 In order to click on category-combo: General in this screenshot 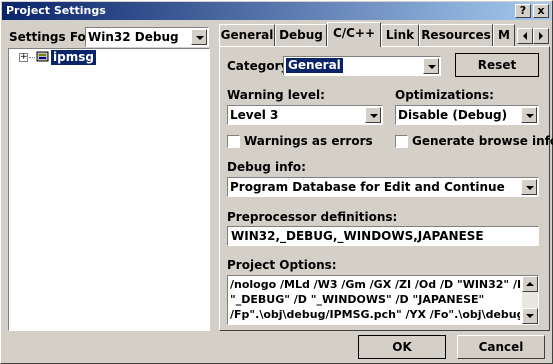, I will do `click(362, 66)`.